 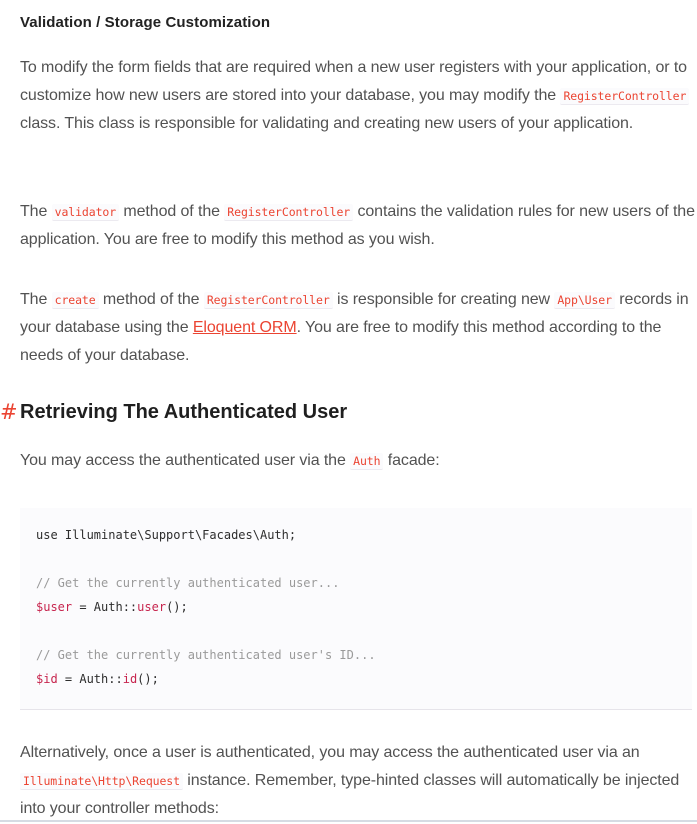 I want to click on inline-code: Illuminate\Http\Request, so click(x=101, y=781).